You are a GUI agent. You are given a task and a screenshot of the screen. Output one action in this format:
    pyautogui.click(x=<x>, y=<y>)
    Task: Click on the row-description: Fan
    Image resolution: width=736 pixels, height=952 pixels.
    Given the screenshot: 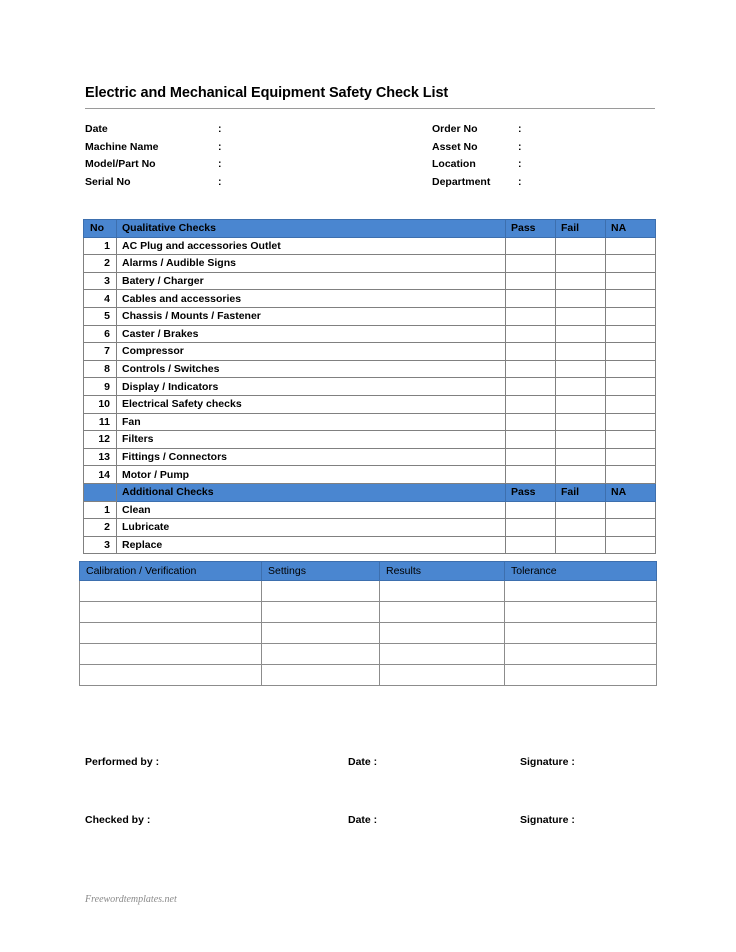 What is the action you would take?
    pyautogui.click(x=311, y=422)
    